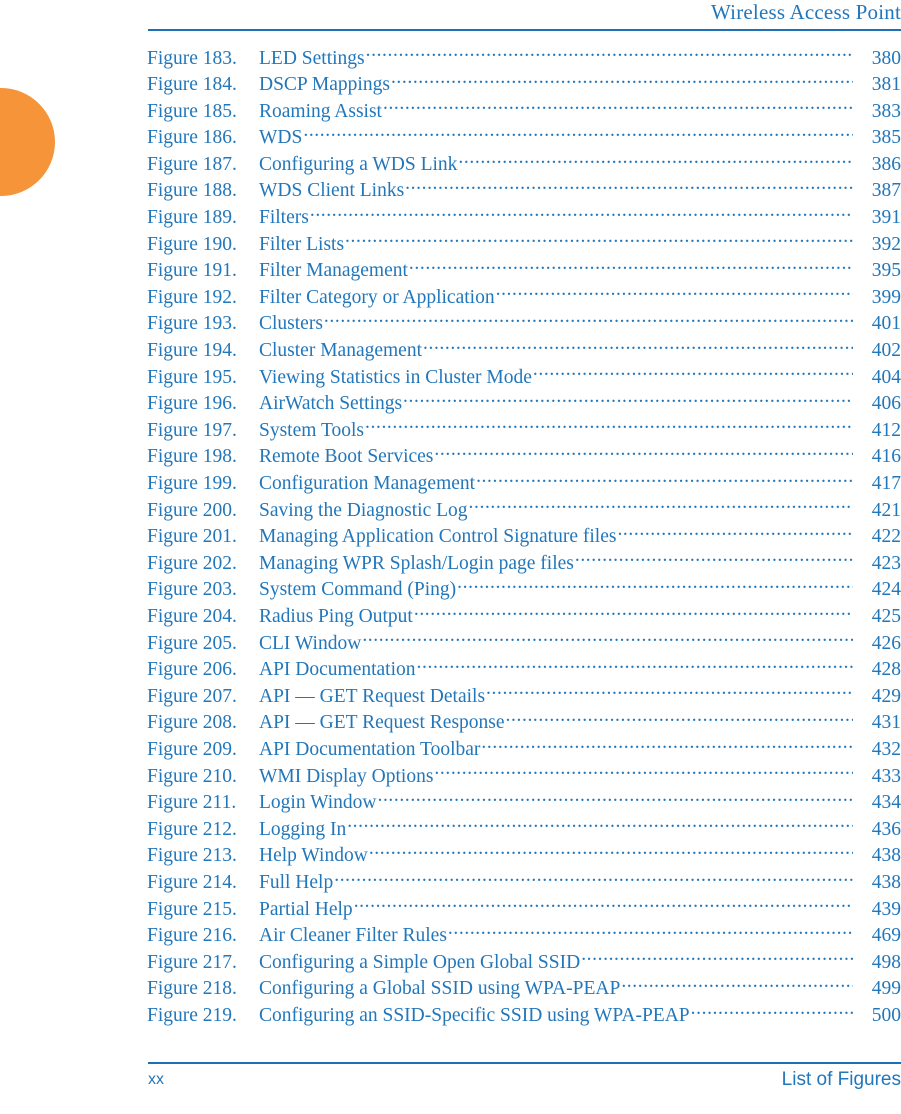  I want to click on toc-entry: Figure 194. Cluster Management 402, so click(524, 350).